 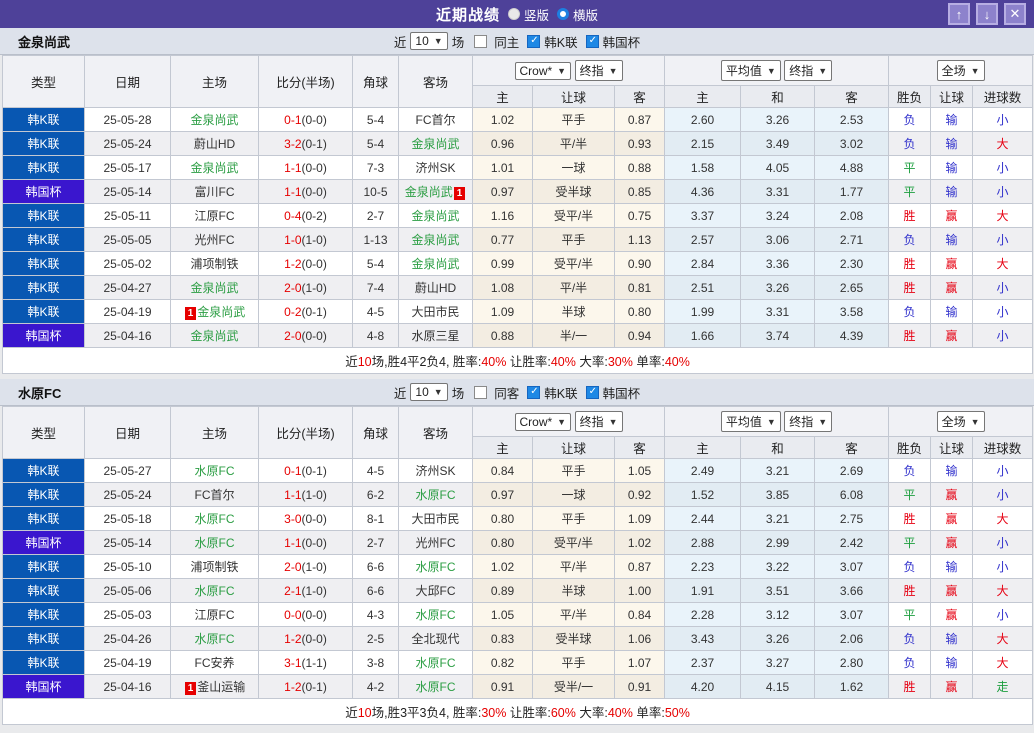 What do you see at coordinates (314, 590) in the screenshot?
I see `half-time-score: (1-0)` at bounding box center [314, 590].